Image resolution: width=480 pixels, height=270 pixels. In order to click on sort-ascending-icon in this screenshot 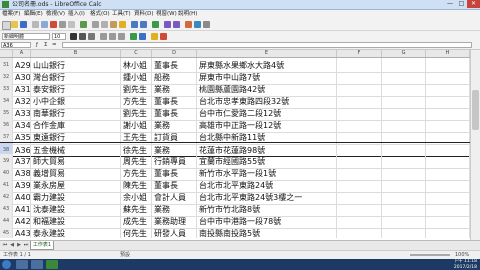, I will do `click(167, 24)`.